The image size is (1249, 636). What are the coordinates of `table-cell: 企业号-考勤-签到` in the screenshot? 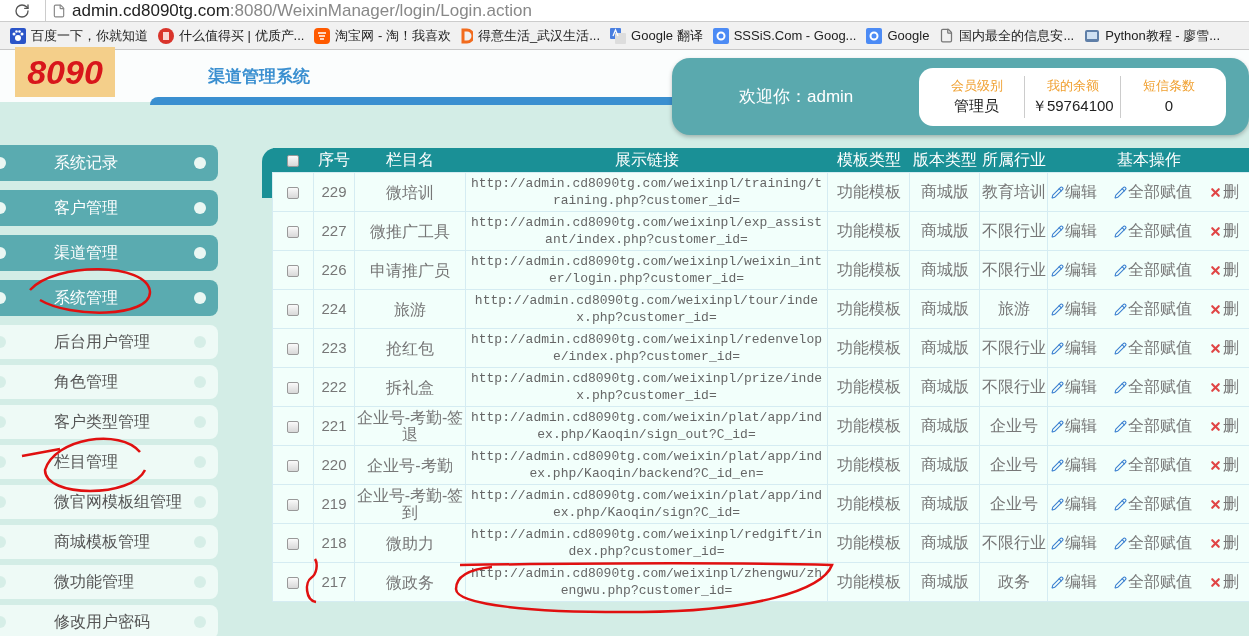 It's located at (410, 504).